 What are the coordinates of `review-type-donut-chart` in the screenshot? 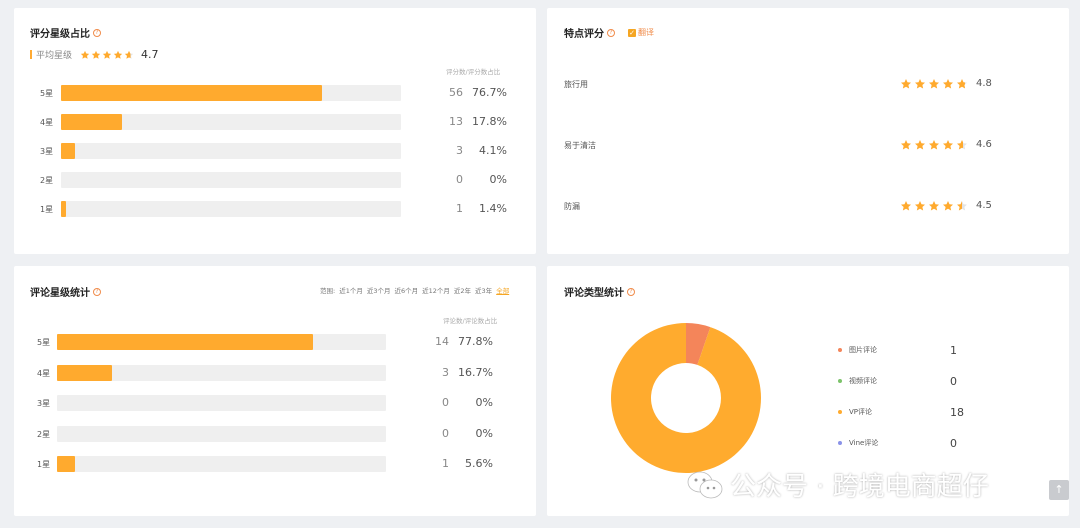 It's located at (686, 398).